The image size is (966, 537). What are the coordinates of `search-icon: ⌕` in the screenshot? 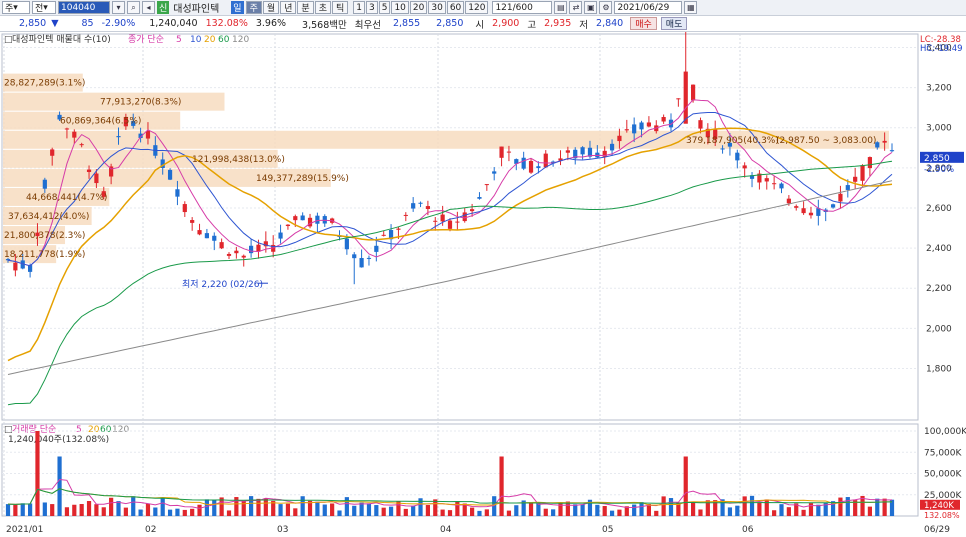 It's located at (133, 7).